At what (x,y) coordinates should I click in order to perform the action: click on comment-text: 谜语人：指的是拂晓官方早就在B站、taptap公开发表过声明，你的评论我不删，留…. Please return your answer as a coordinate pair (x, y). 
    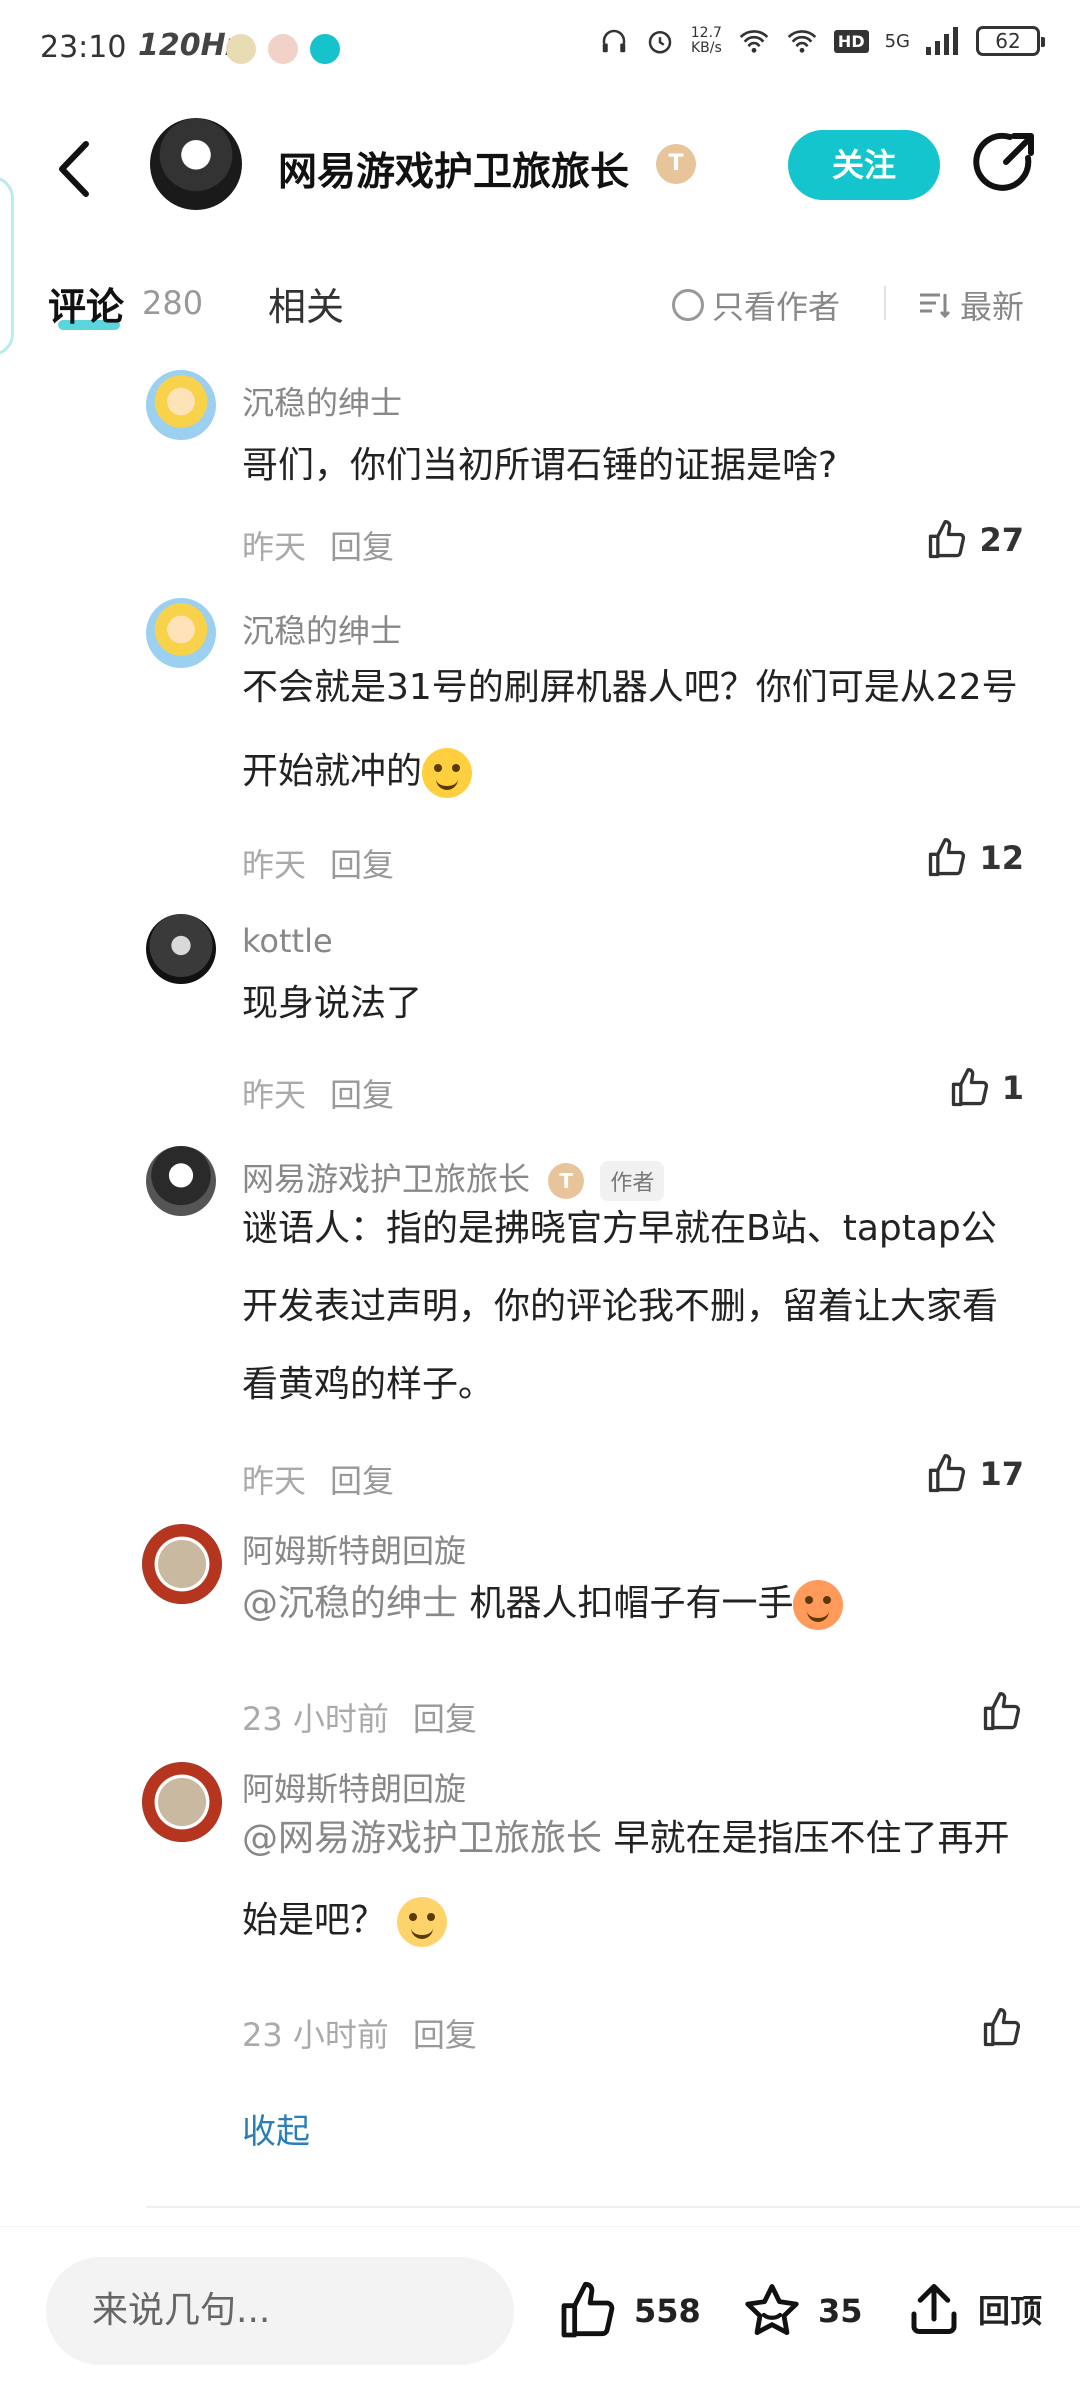
    Looking at the image, I should click on (620, 1306).